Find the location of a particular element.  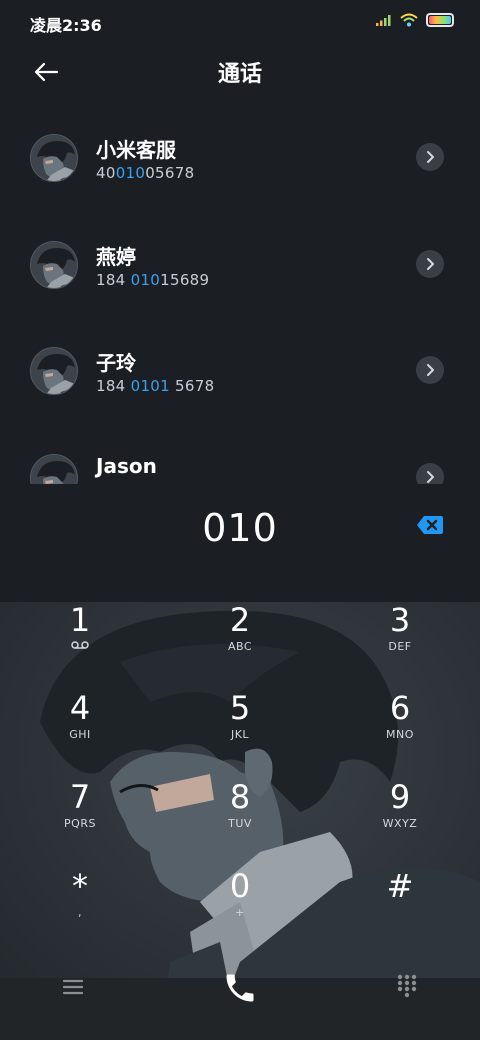

number-segment: 15689 is located at coordinates (185, 279).